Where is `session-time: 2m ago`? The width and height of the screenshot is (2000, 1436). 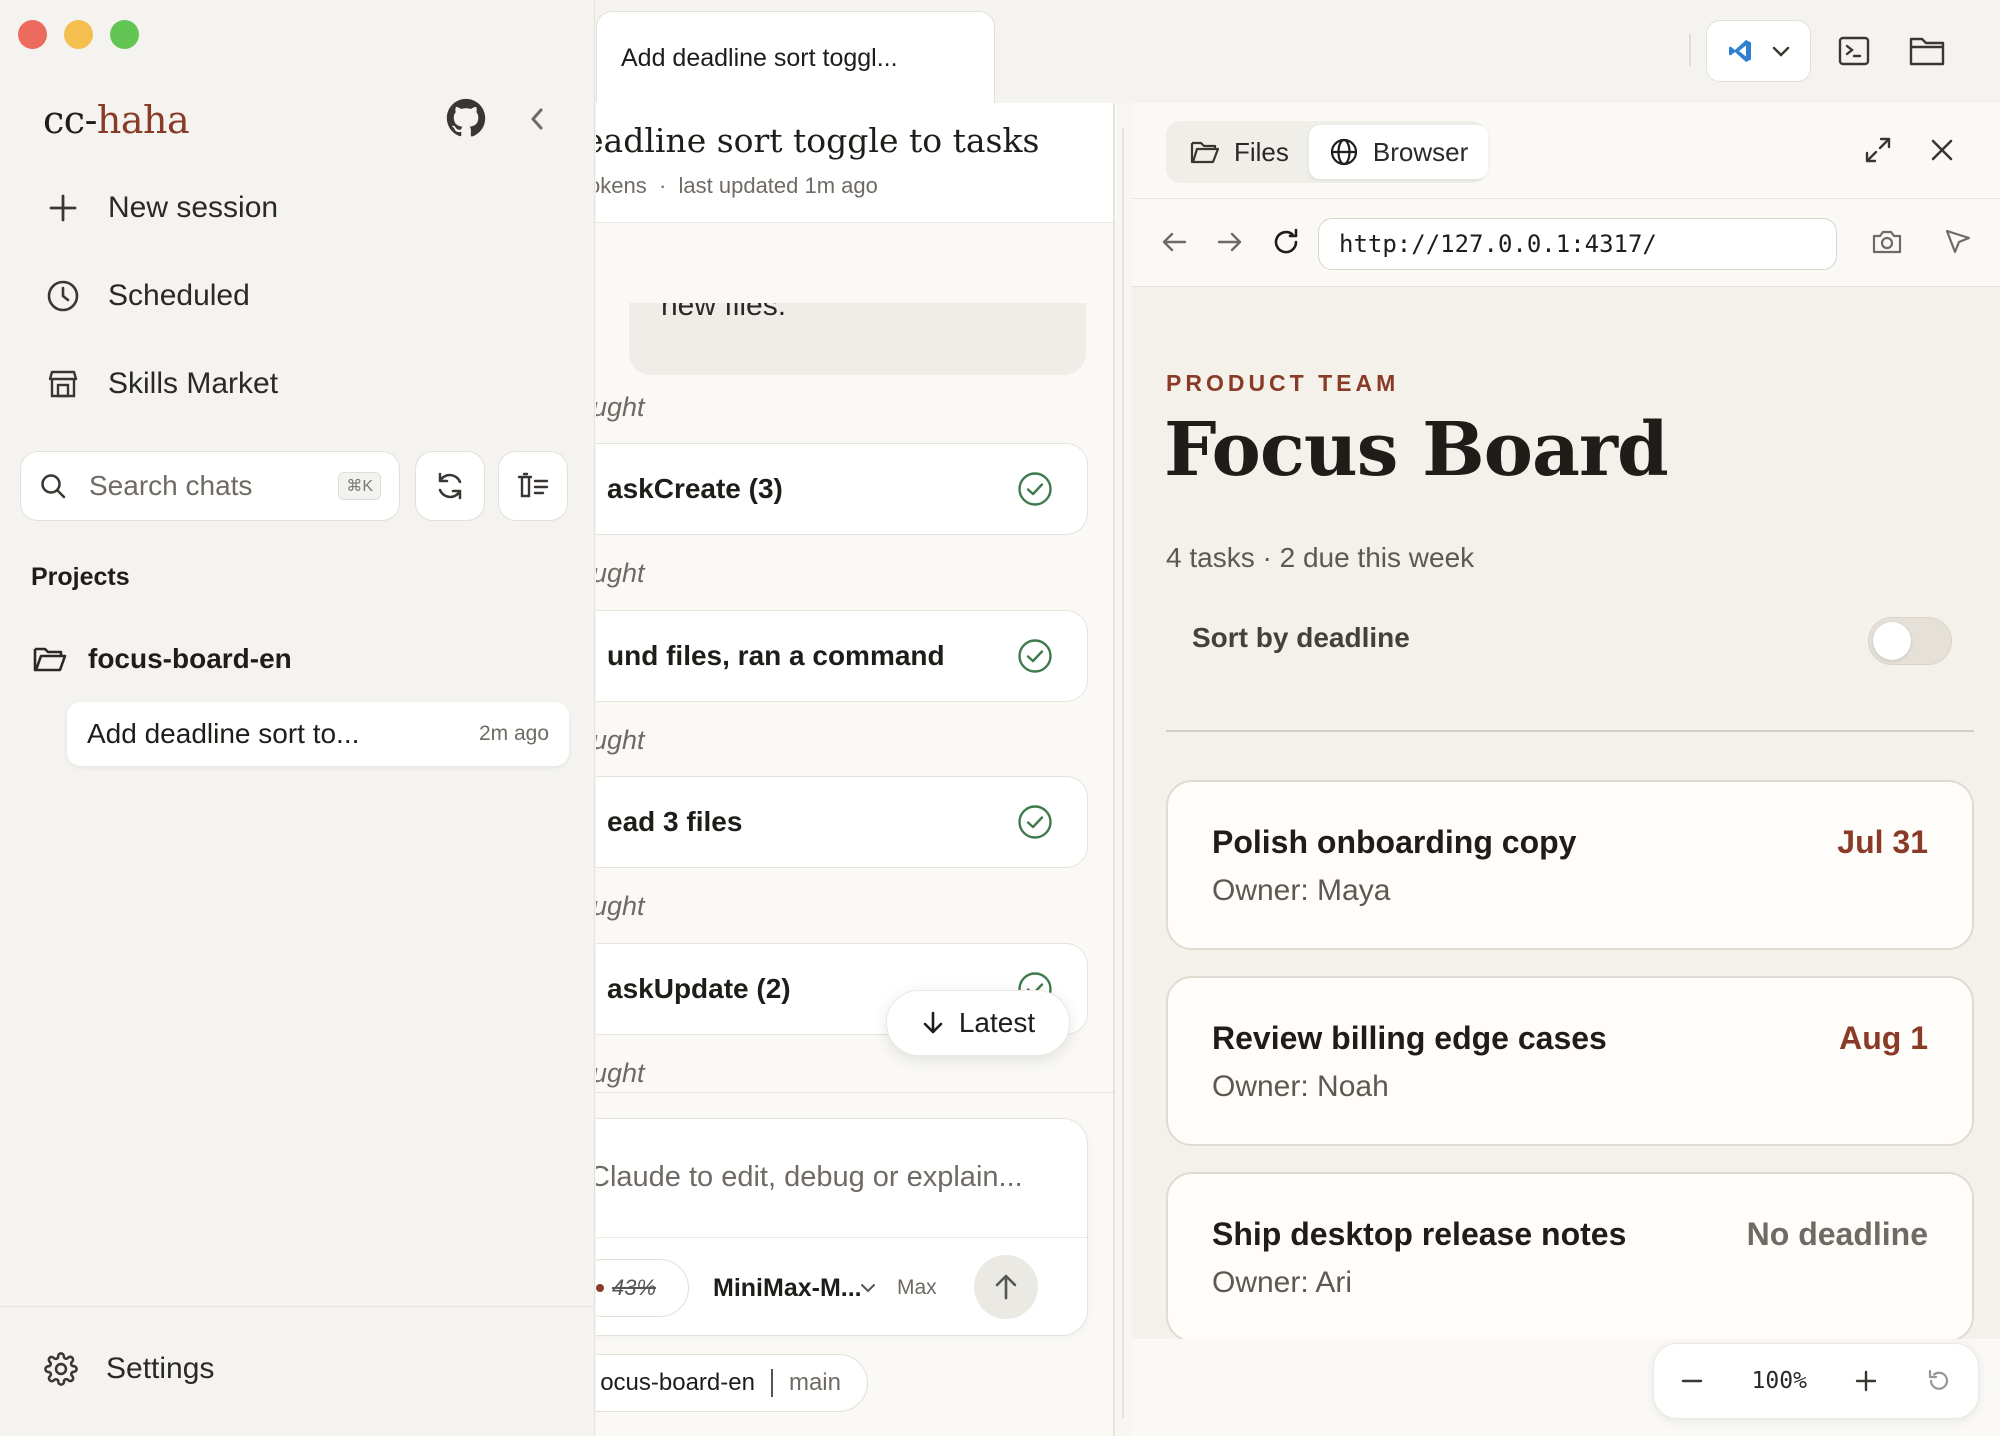
session-time: 2m ago is located at coordinates (513, 733).